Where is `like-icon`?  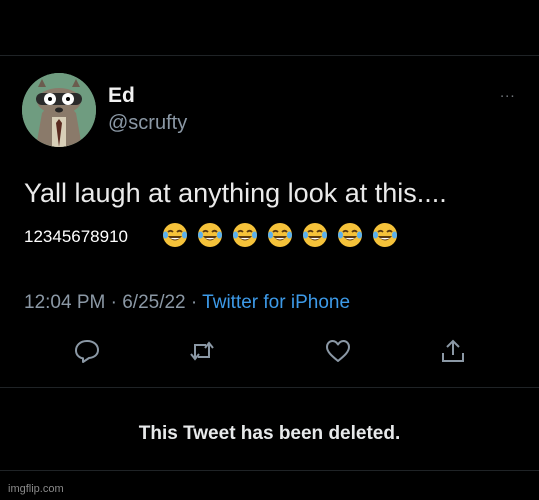 like-icon is located at coordinates (338, 351).